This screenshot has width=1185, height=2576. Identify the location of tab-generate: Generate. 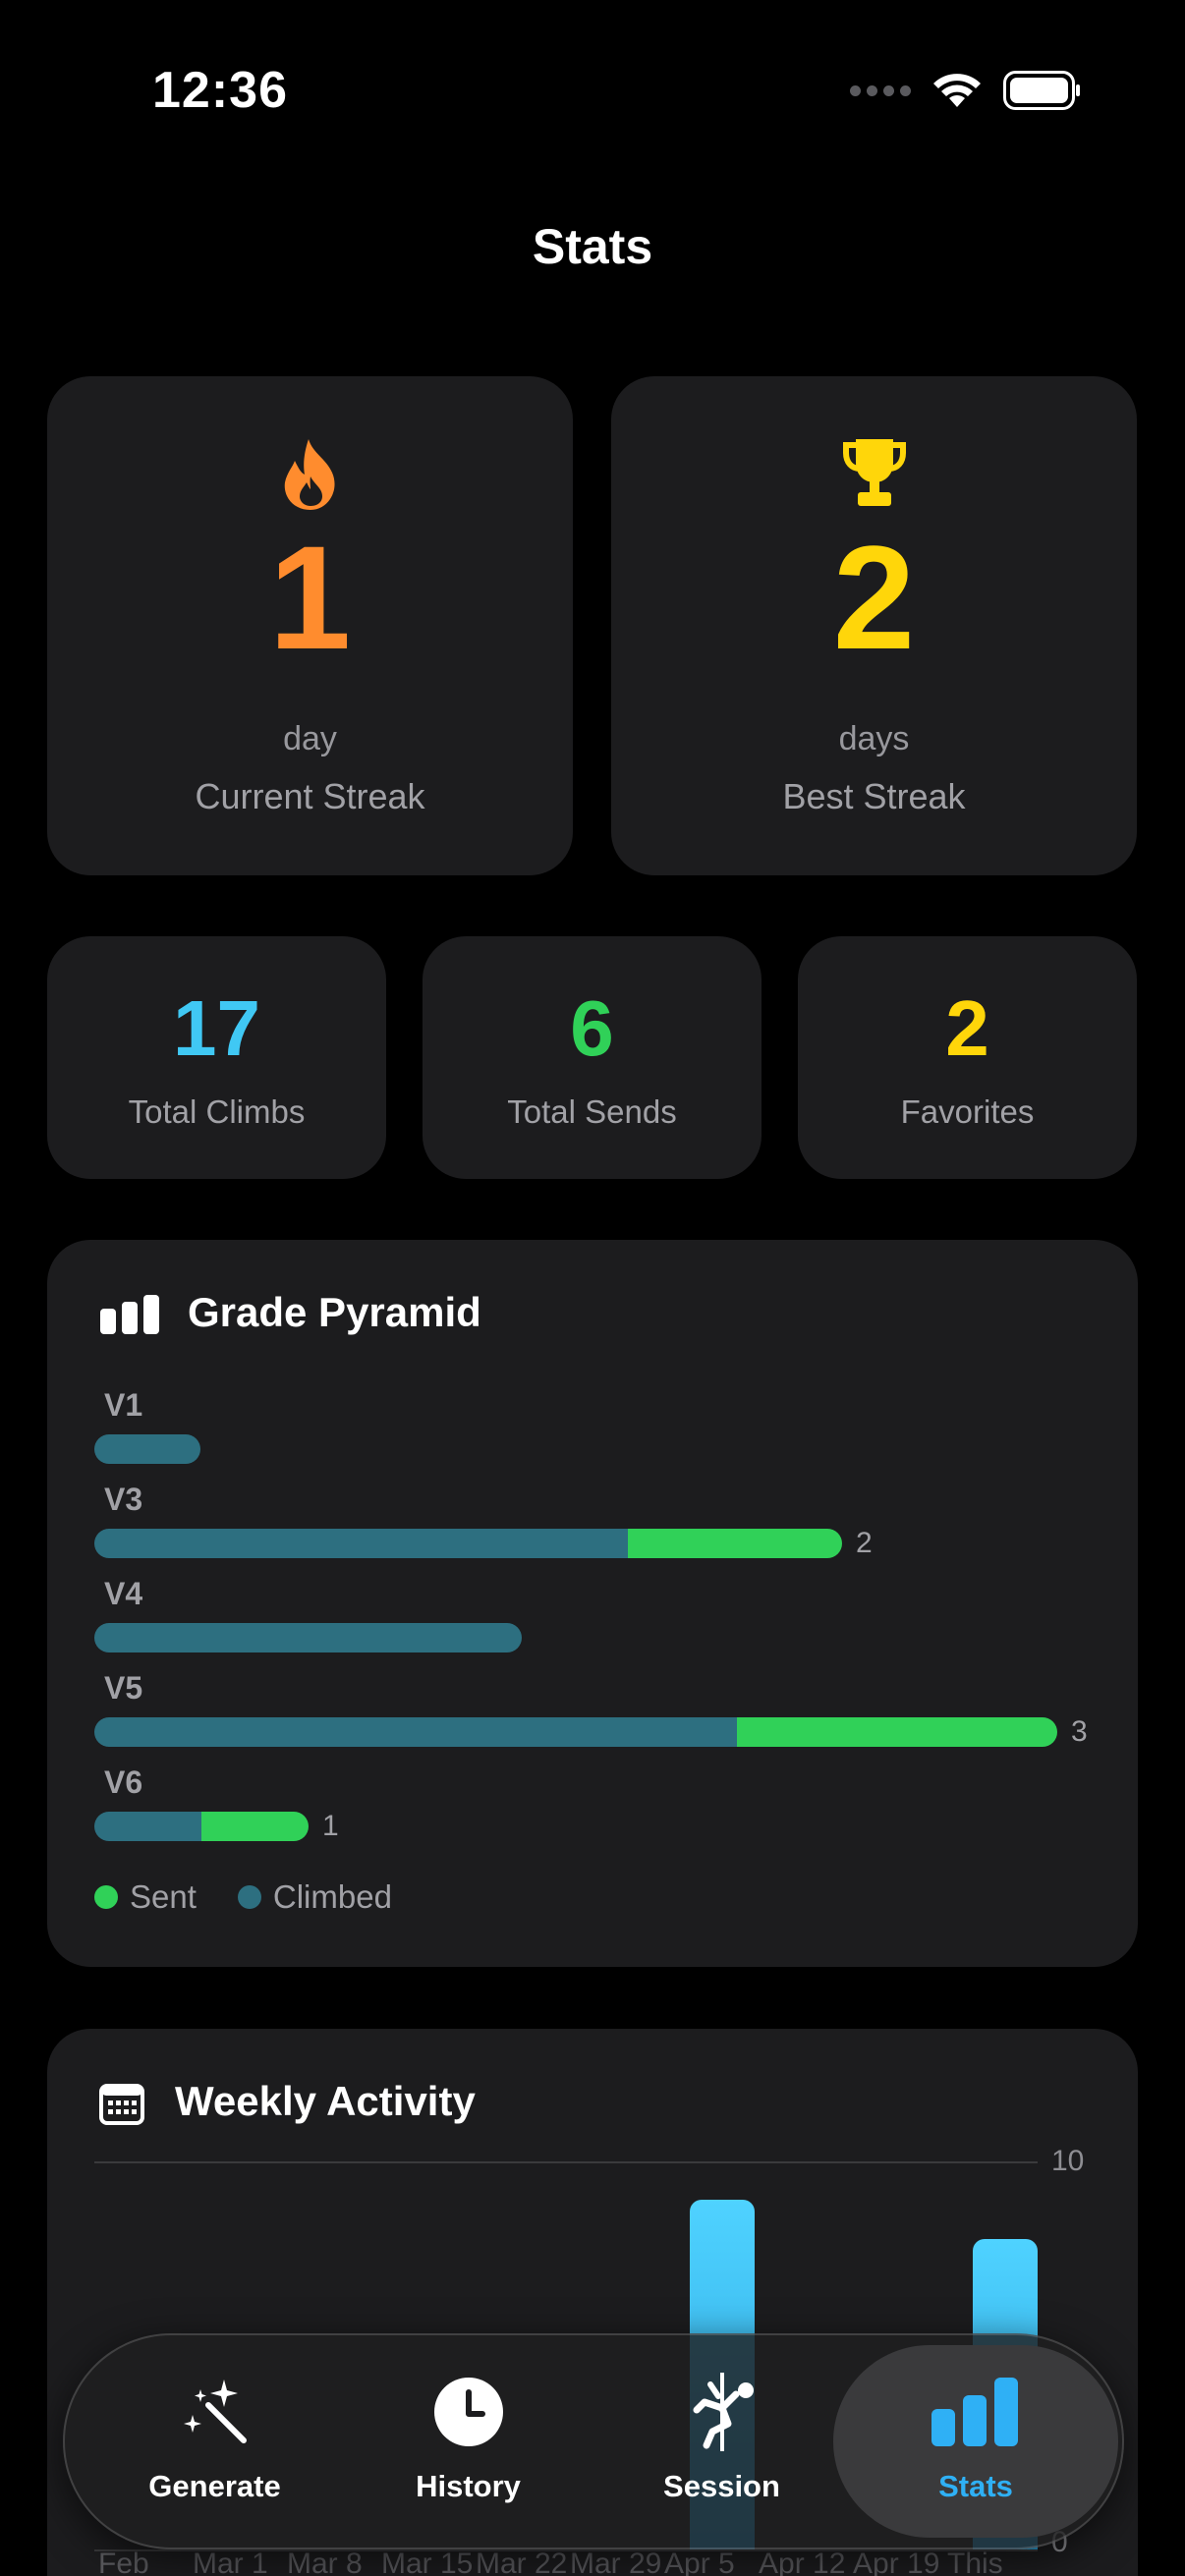
(215, 2441).